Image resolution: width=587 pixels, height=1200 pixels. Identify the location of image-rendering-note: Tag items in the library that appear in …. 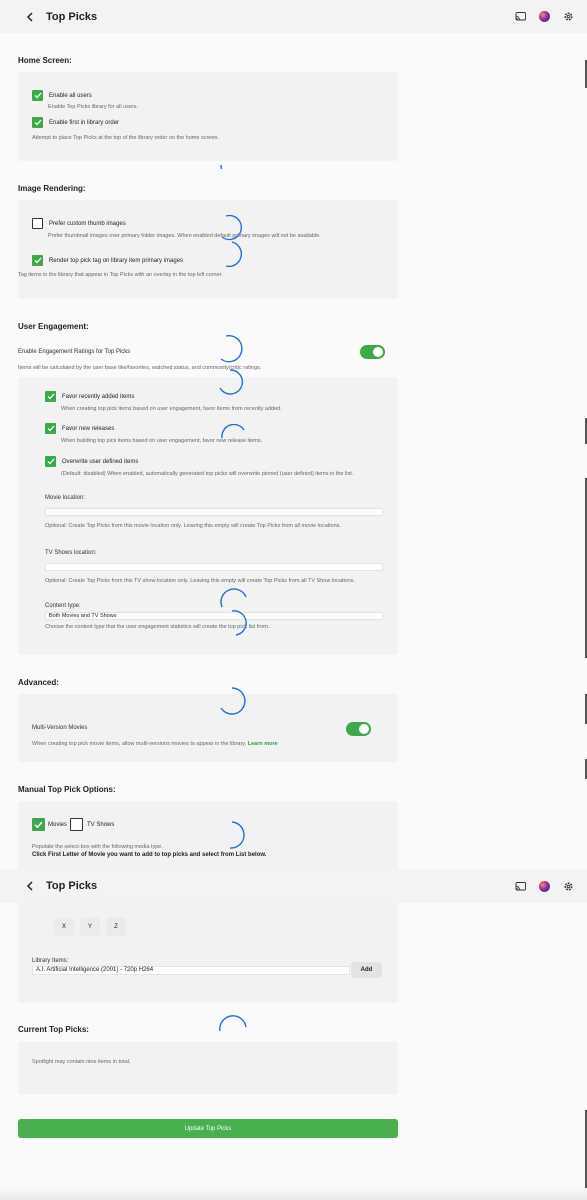
(120, 275).